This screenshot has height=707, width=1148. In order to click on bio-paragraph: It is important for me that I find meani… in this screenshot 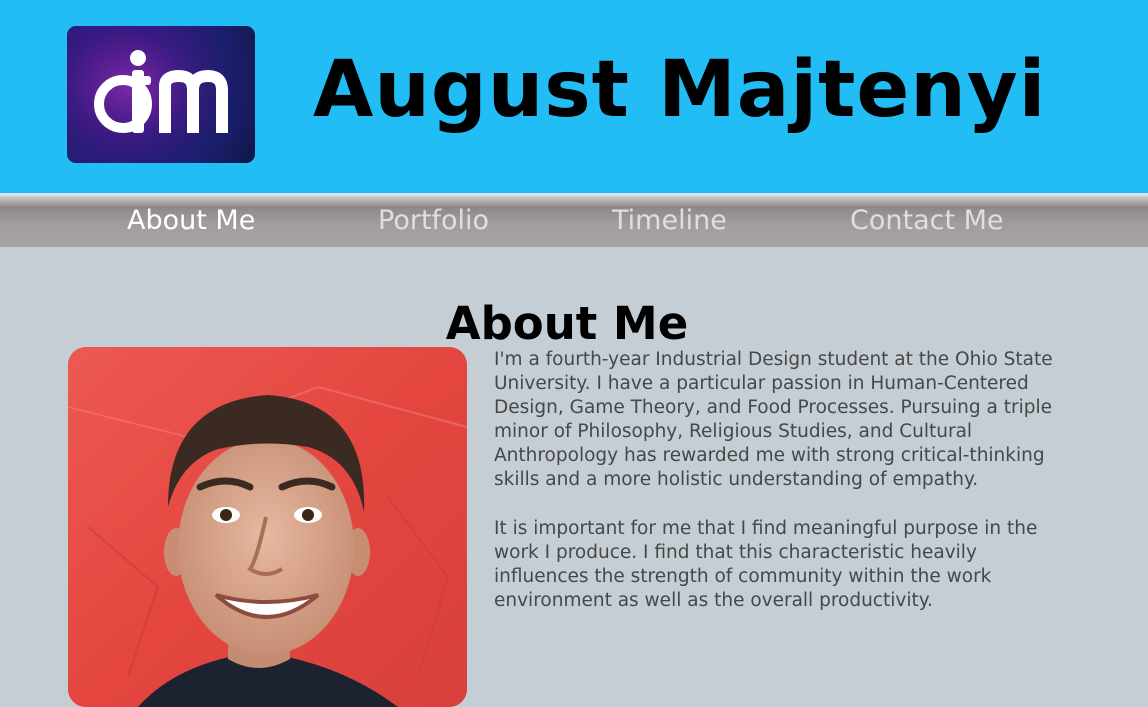, I will do `click(766, 564)`.